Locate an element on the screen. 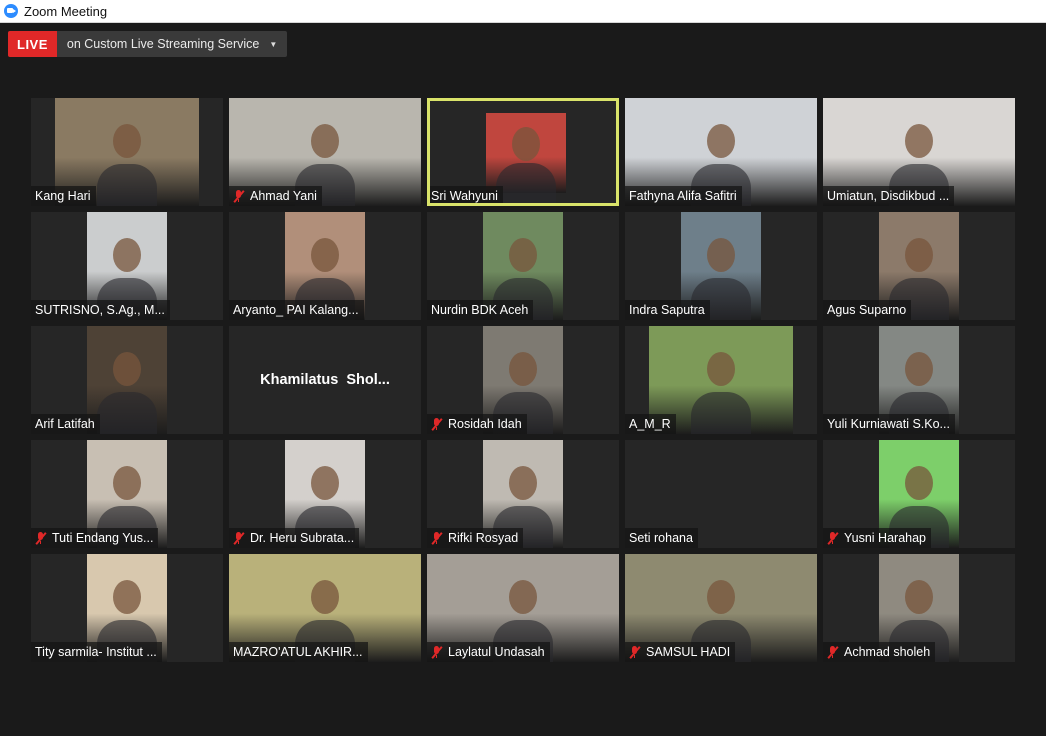 The width and height of the screenshot is (1046, 736). participant-name: Indra Saputra is located at coordinates (667, 310).